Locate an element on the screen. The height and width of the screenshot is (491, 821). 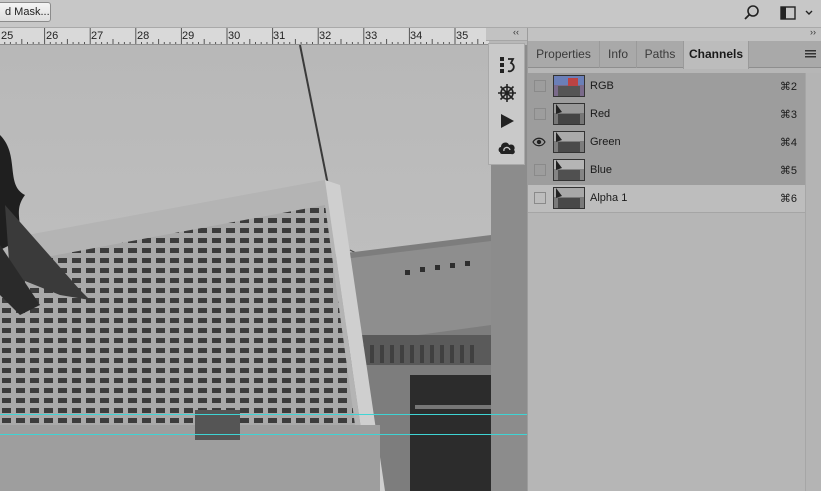
ruler-label: 27 is located at coordinates (97, 36).